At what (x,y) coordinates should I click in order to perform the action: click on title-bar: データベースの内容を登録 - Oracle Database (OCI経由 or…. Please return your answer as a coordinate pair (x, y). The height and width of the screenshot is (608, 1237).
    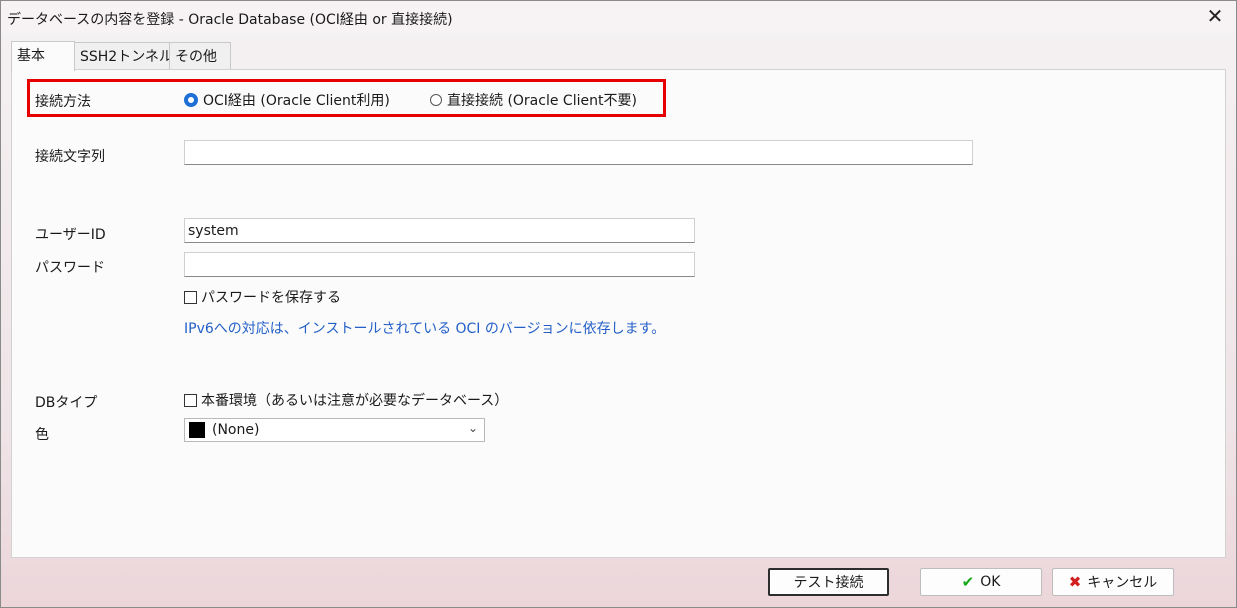
    Looking at the image, I should click on (618, 17).